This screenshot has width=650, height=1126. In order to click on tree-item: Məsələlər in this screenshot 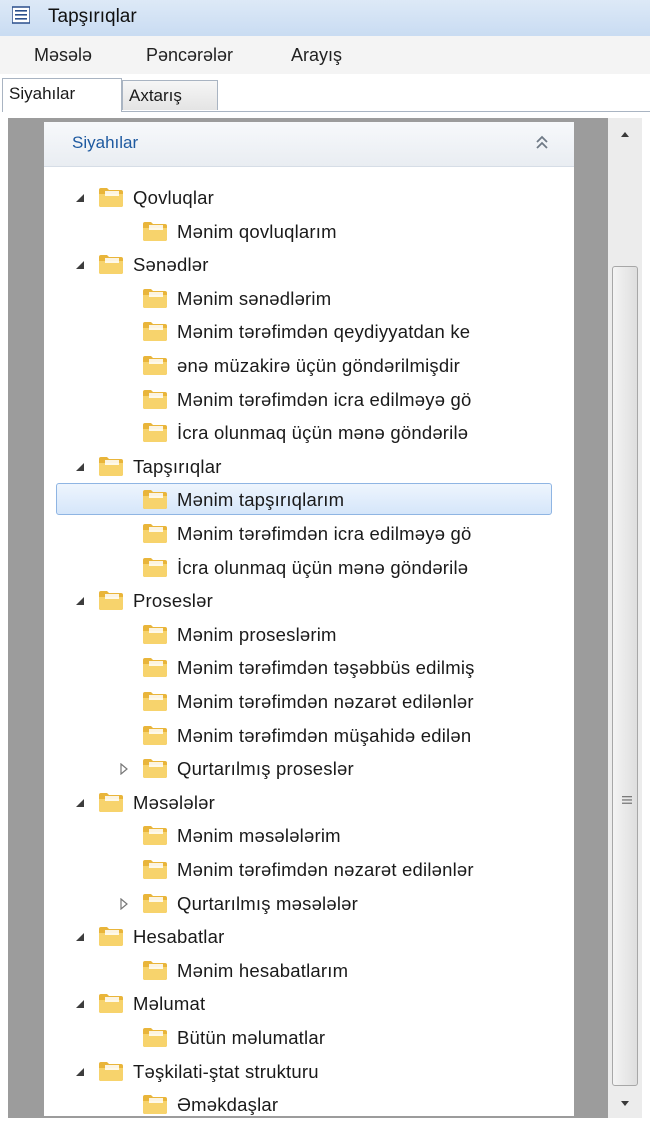, I will do `click(309, 802)`.